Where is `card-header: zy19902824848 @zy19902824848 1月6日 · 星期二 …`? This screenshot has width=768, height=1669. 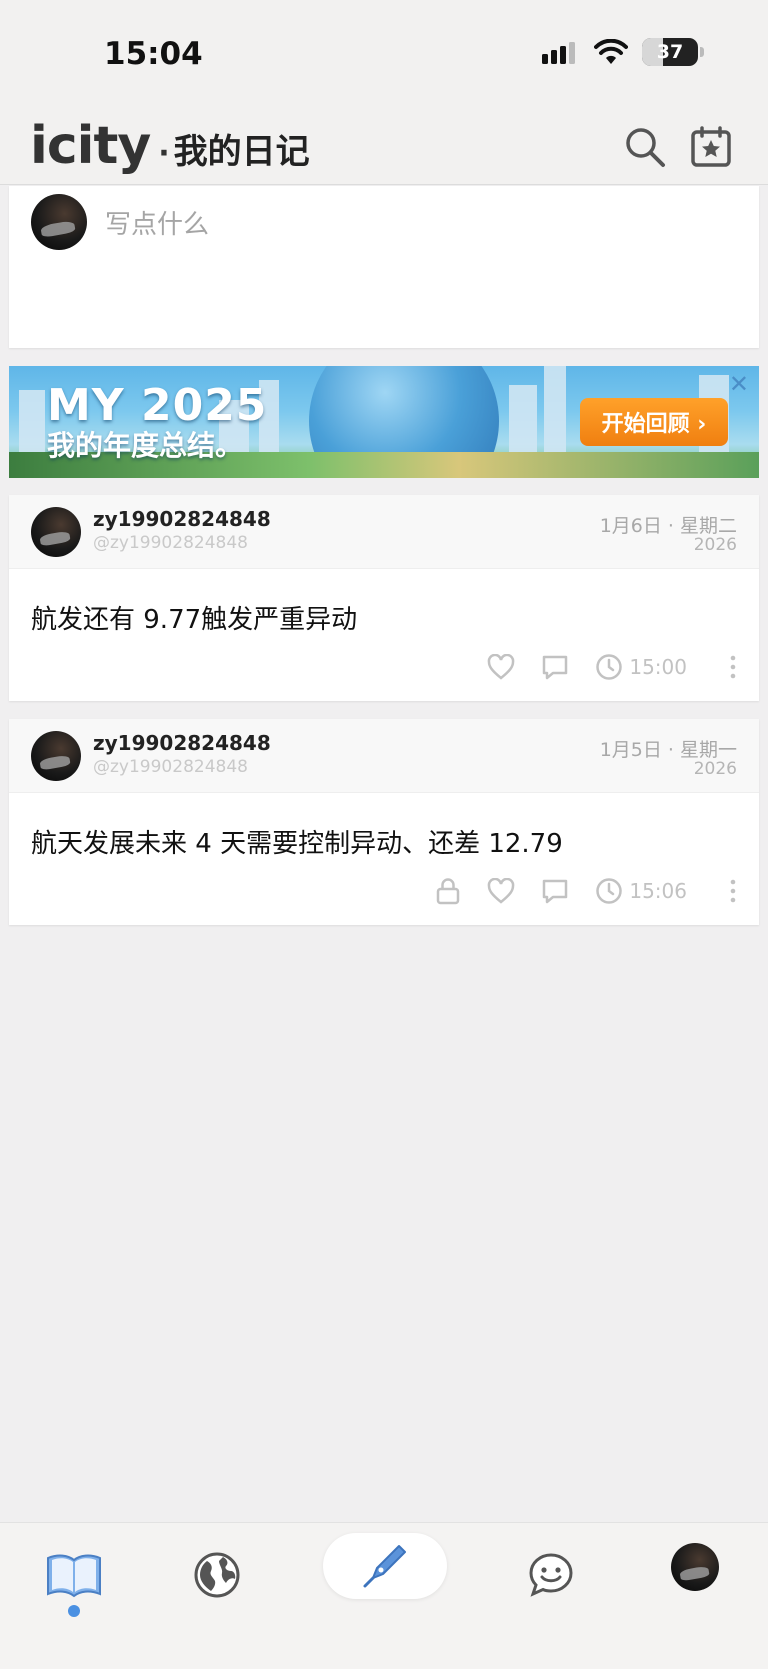
card-header: zy19902824848 @zy19902824848 1月6日 · 星期二 … is located at coordinates (384, 532).